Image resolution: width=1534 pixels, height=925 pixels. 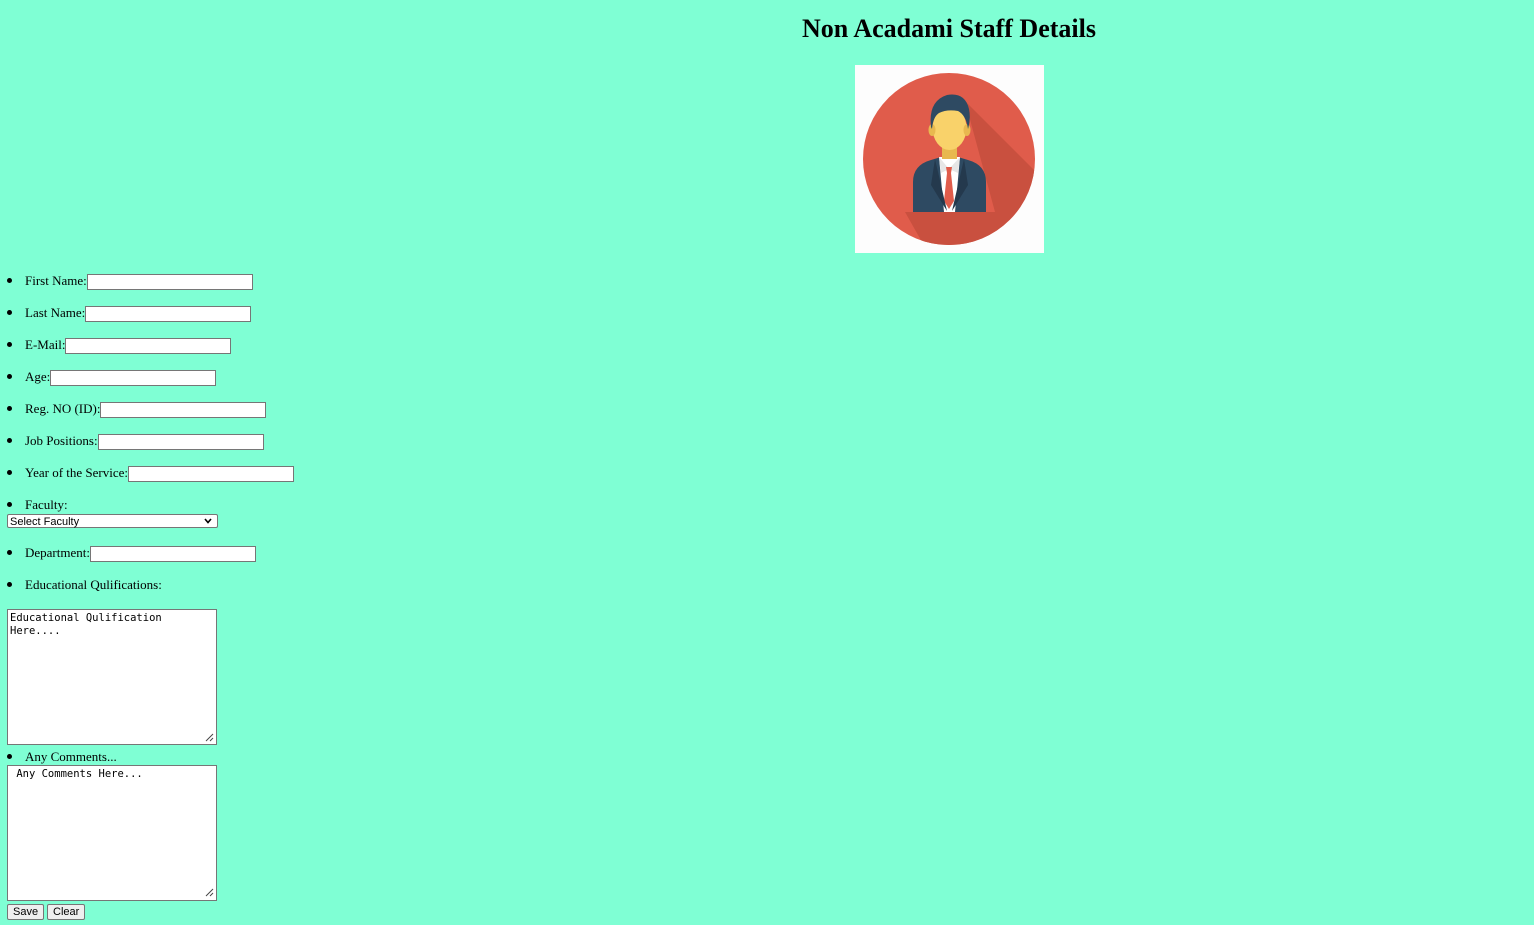 I want to click on reg-no-row: Reg. NO (ID):, so click(x=146, y=410).